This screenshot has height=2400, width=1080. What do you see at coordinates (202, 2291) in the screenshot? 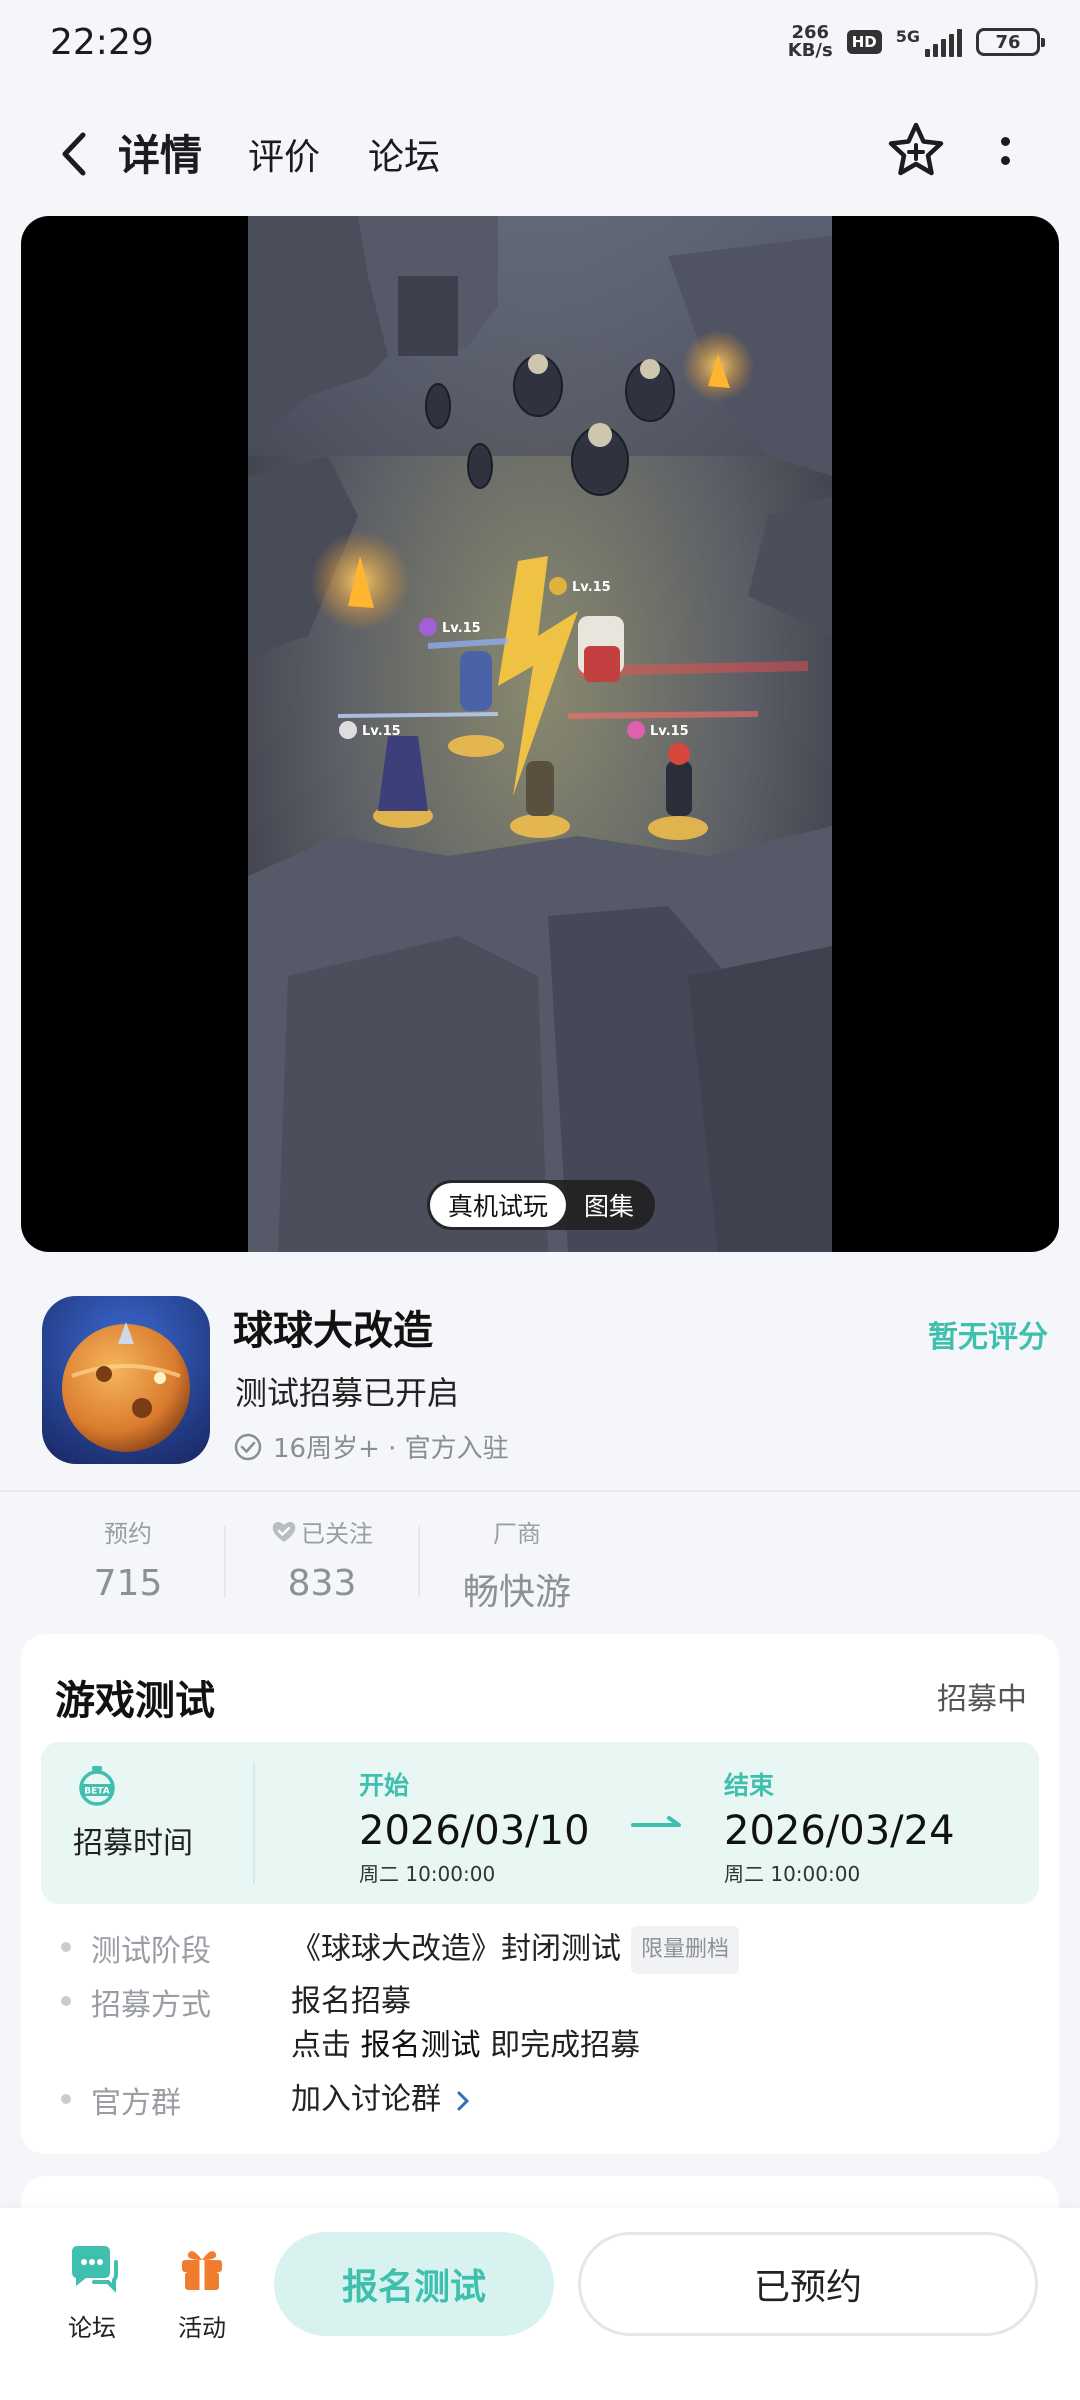
I see `bottom-activity-button: 活动` at bounding box center [202, 2291].